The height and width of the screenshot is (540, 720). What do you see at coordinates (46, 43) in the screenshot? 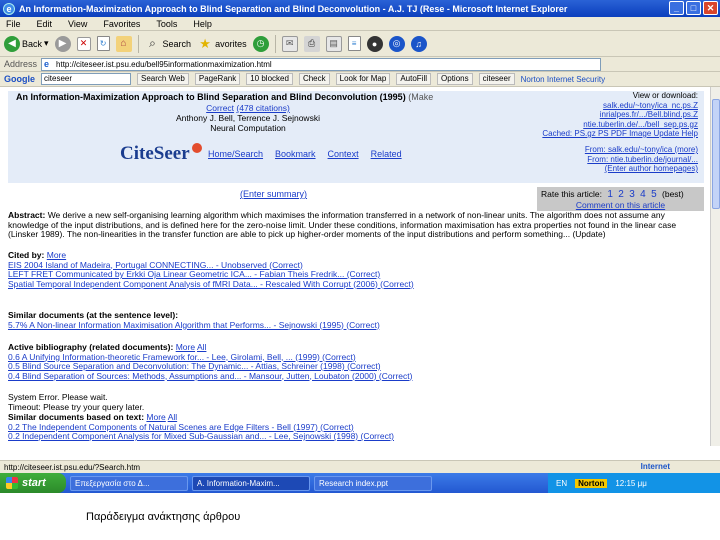
I see `chevron-down-icon: ▾` at bounding box center [46, 43].